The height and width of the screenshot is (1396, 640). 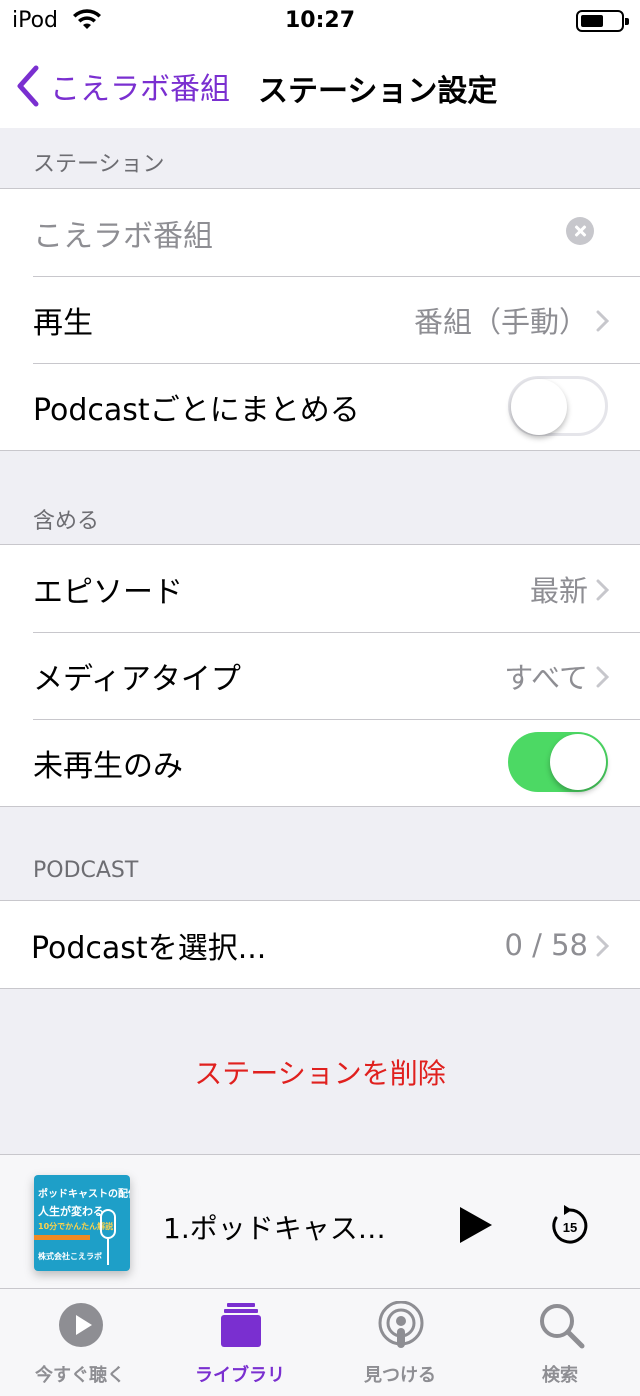 I want to click on select-podcast-row: Podcastを選択... 0 / 58, so click(x=320, y=944).